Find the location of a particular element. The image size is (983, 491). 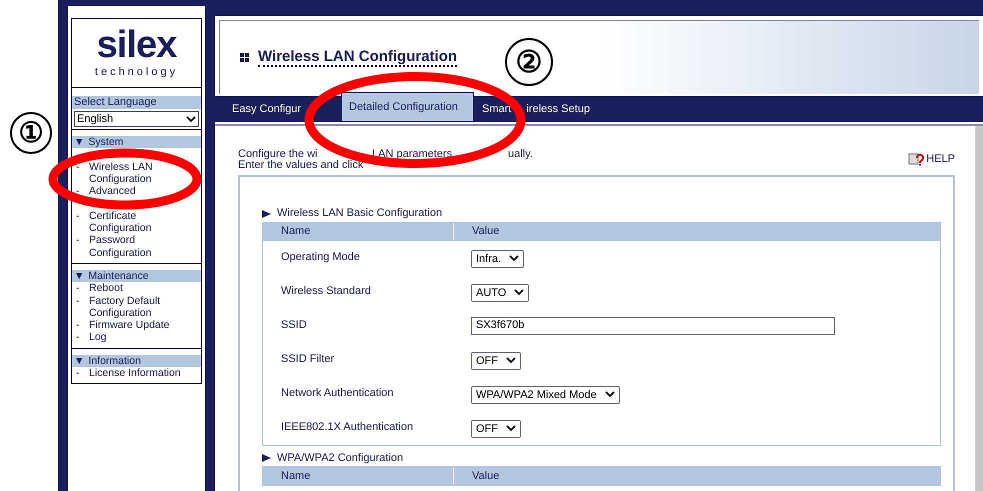

setting-name: Wireless Standard is located at coordinates (326, 292).